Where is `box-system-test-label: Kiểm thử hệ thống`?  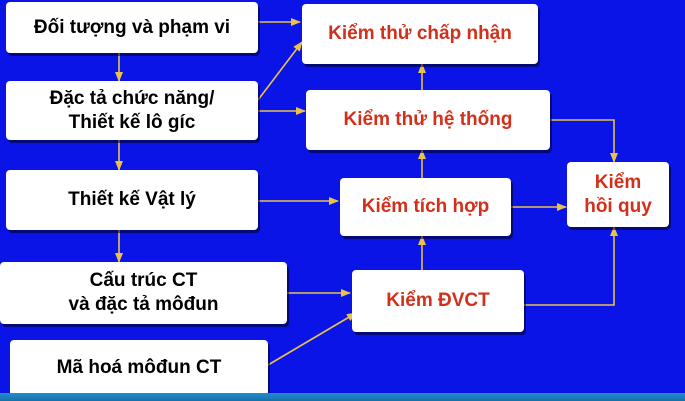 box-system-test-label: Kiểm thử hệ thống is located at coordinates (428, 120).